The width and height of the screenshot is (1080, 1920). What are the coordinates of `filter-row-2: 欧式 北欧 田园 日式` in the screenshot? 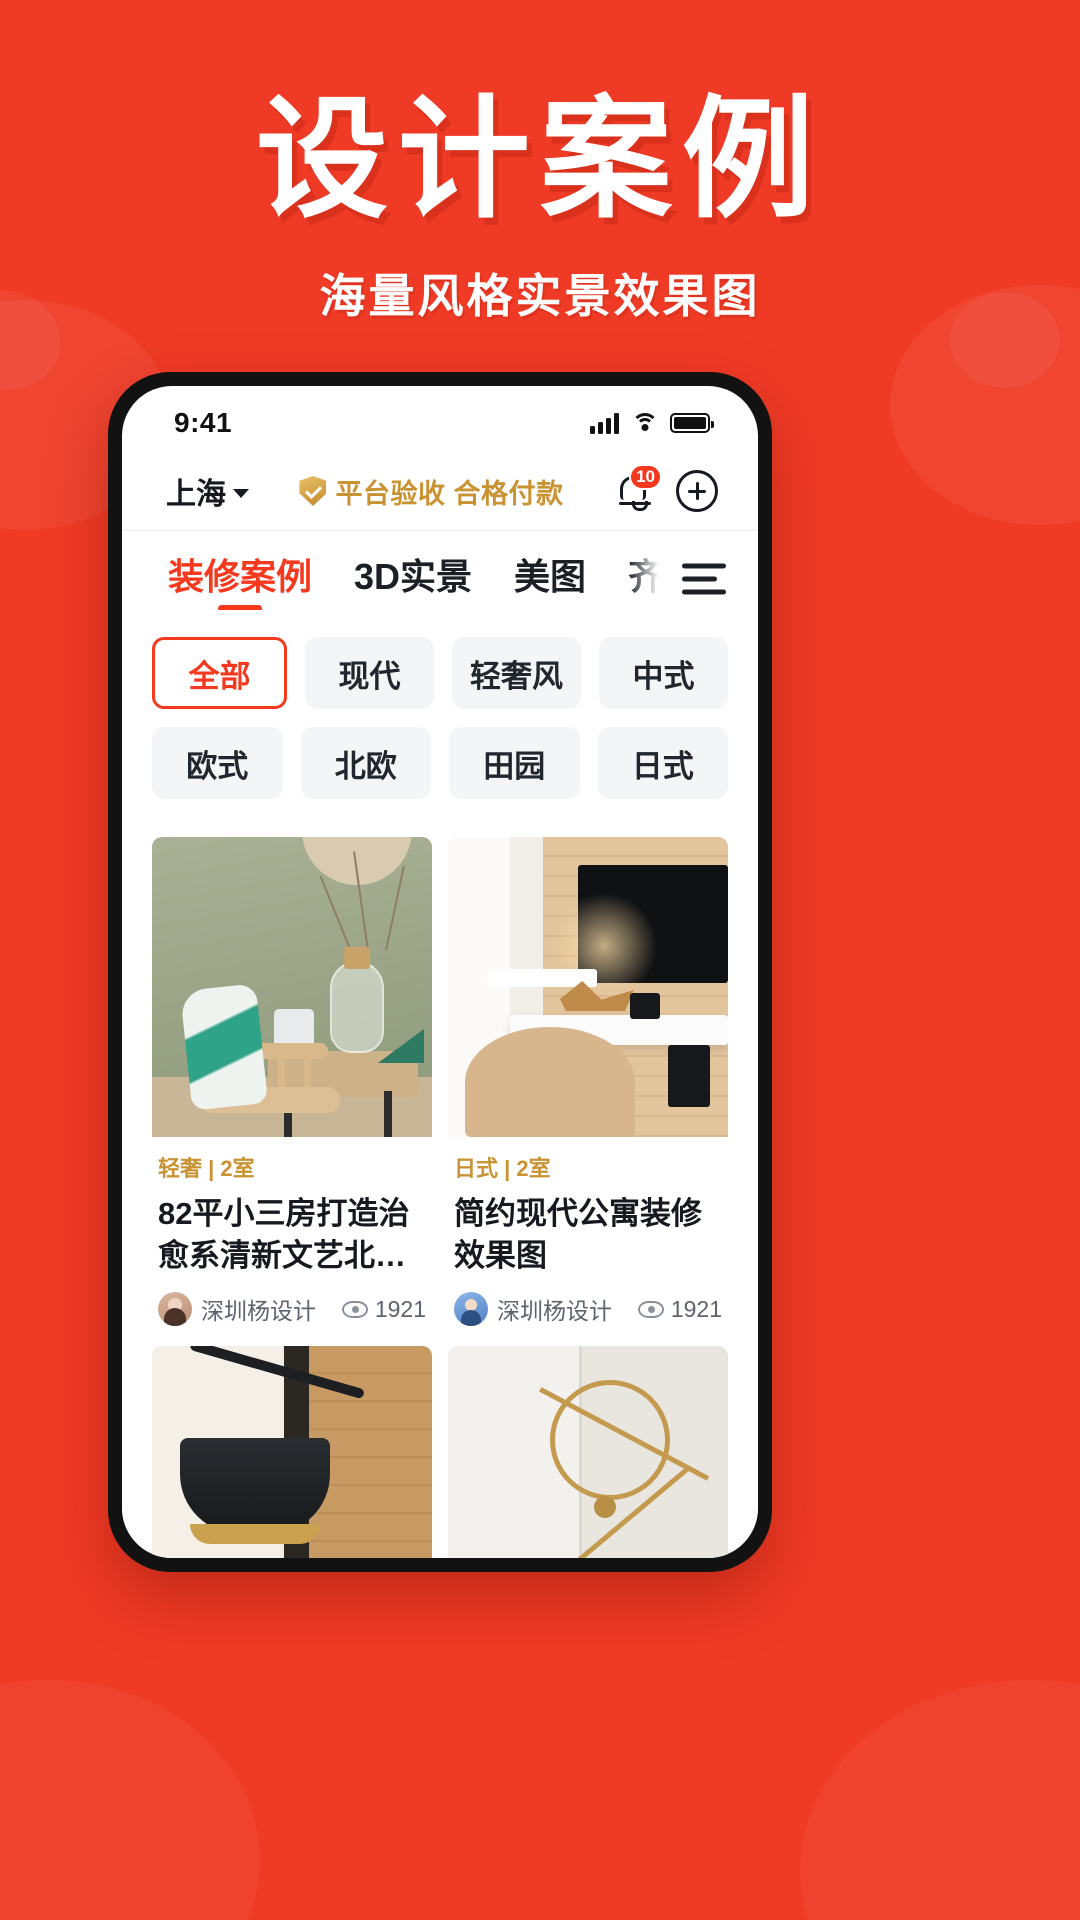 It's located at (440, 763).